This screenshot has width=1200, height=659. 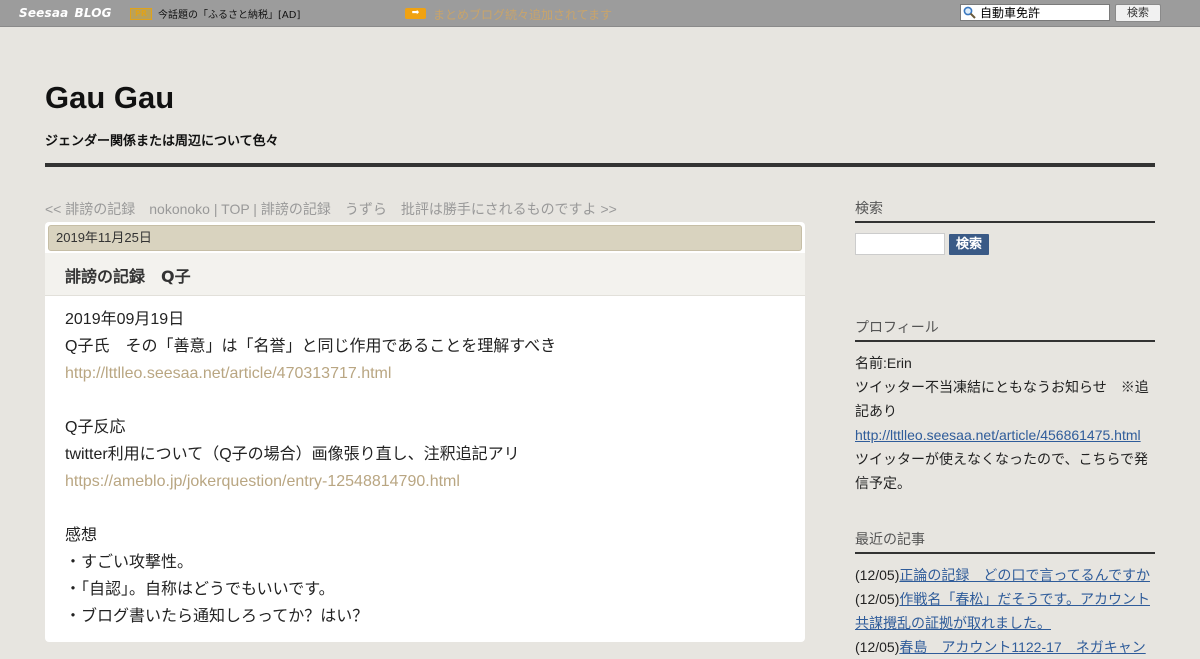 What do you see at coordinates (1002, 399) in the screenshot?
I see `profile-notice: ツイッター不当凍結にともなうお知らせ ※追記あり` at bounding box center [1002, 399].